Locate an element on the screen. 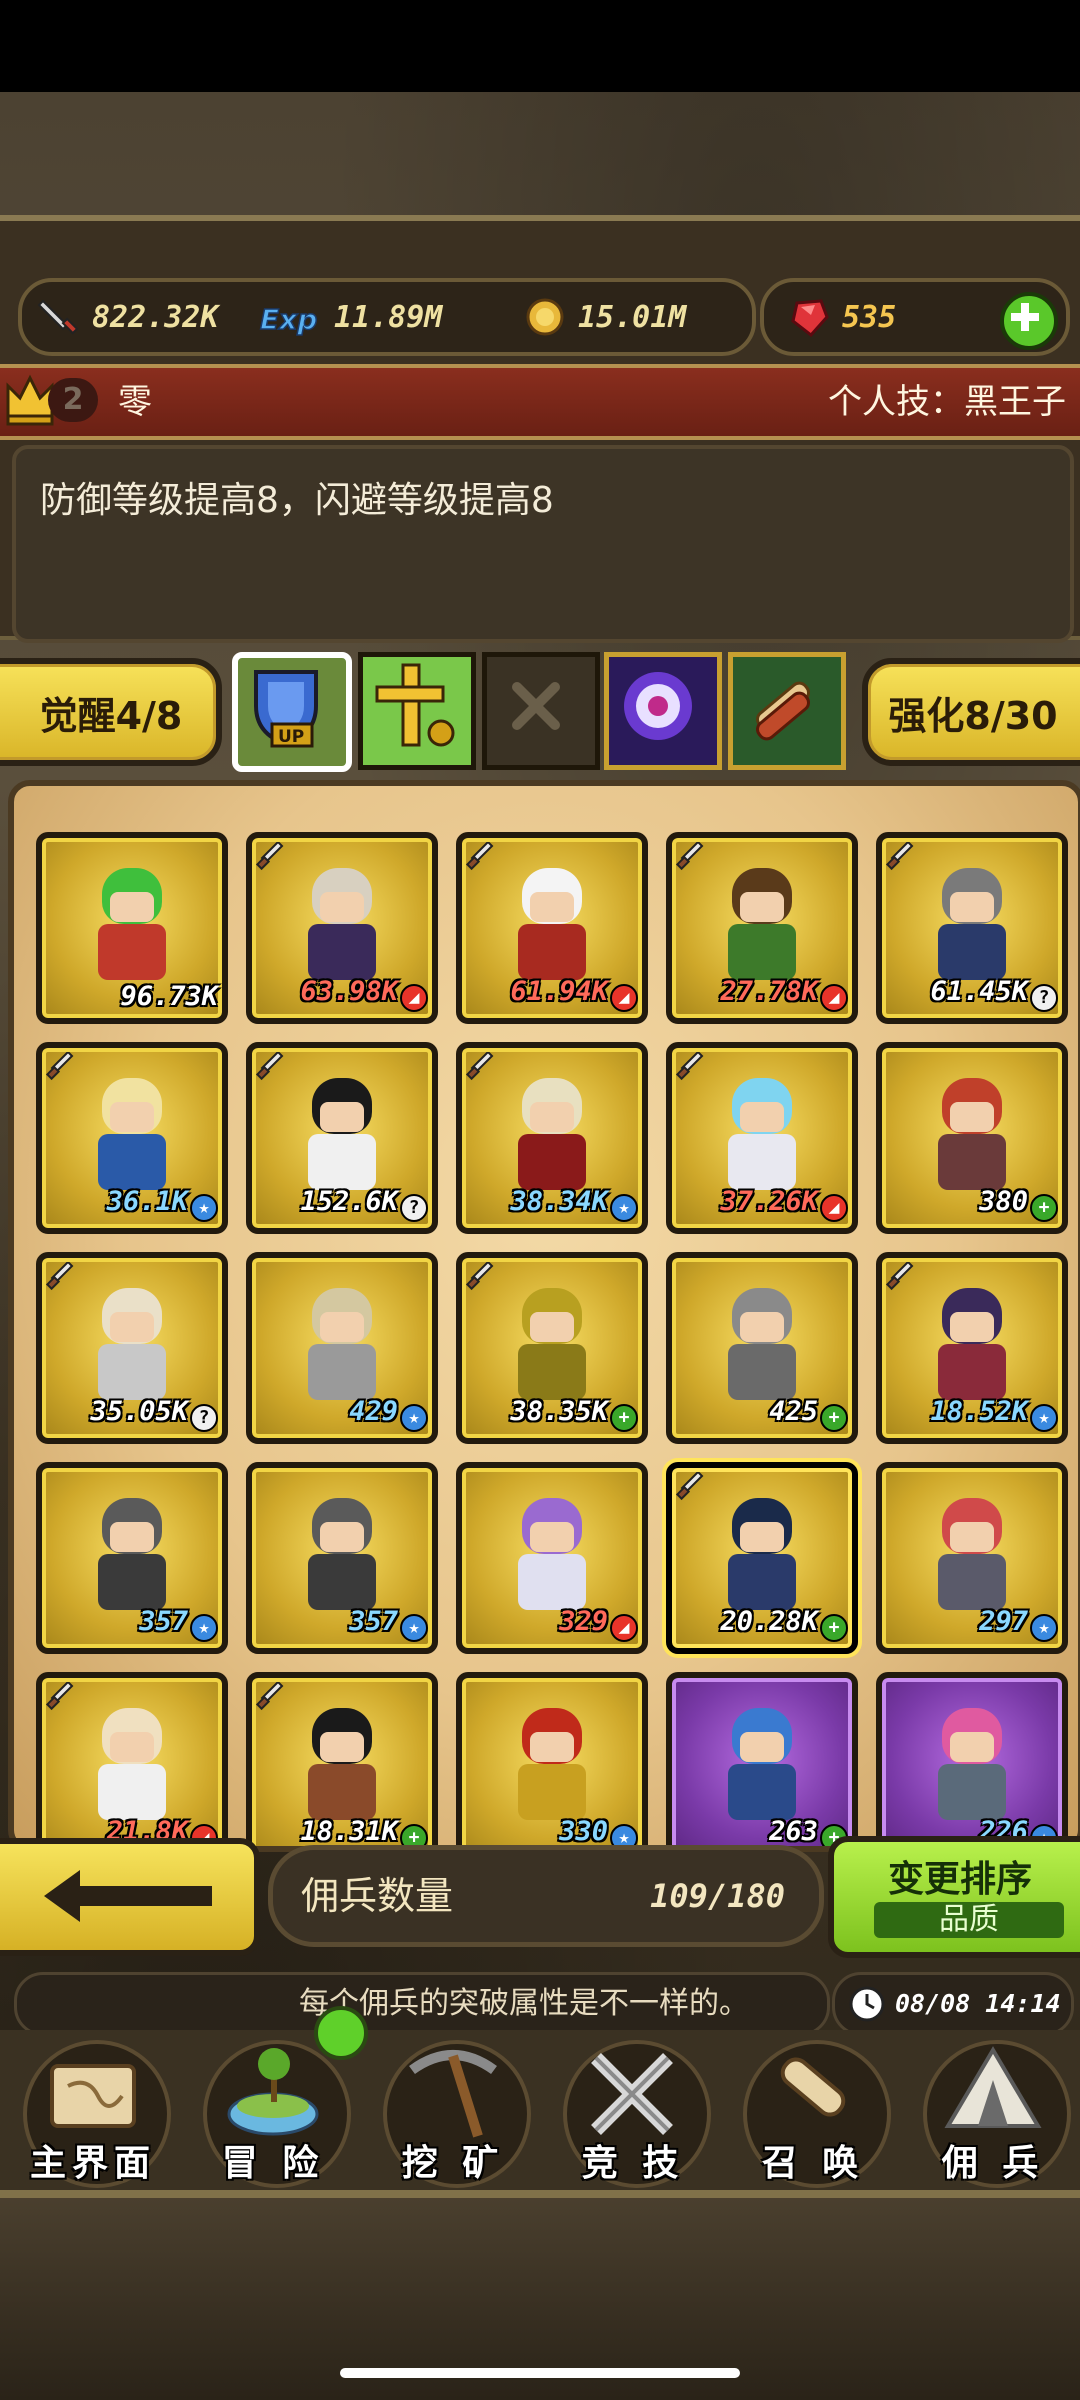 The width and height of the screenshot is (1080, 2400). power-value: 61.94K is located at coordinates (559, 991).